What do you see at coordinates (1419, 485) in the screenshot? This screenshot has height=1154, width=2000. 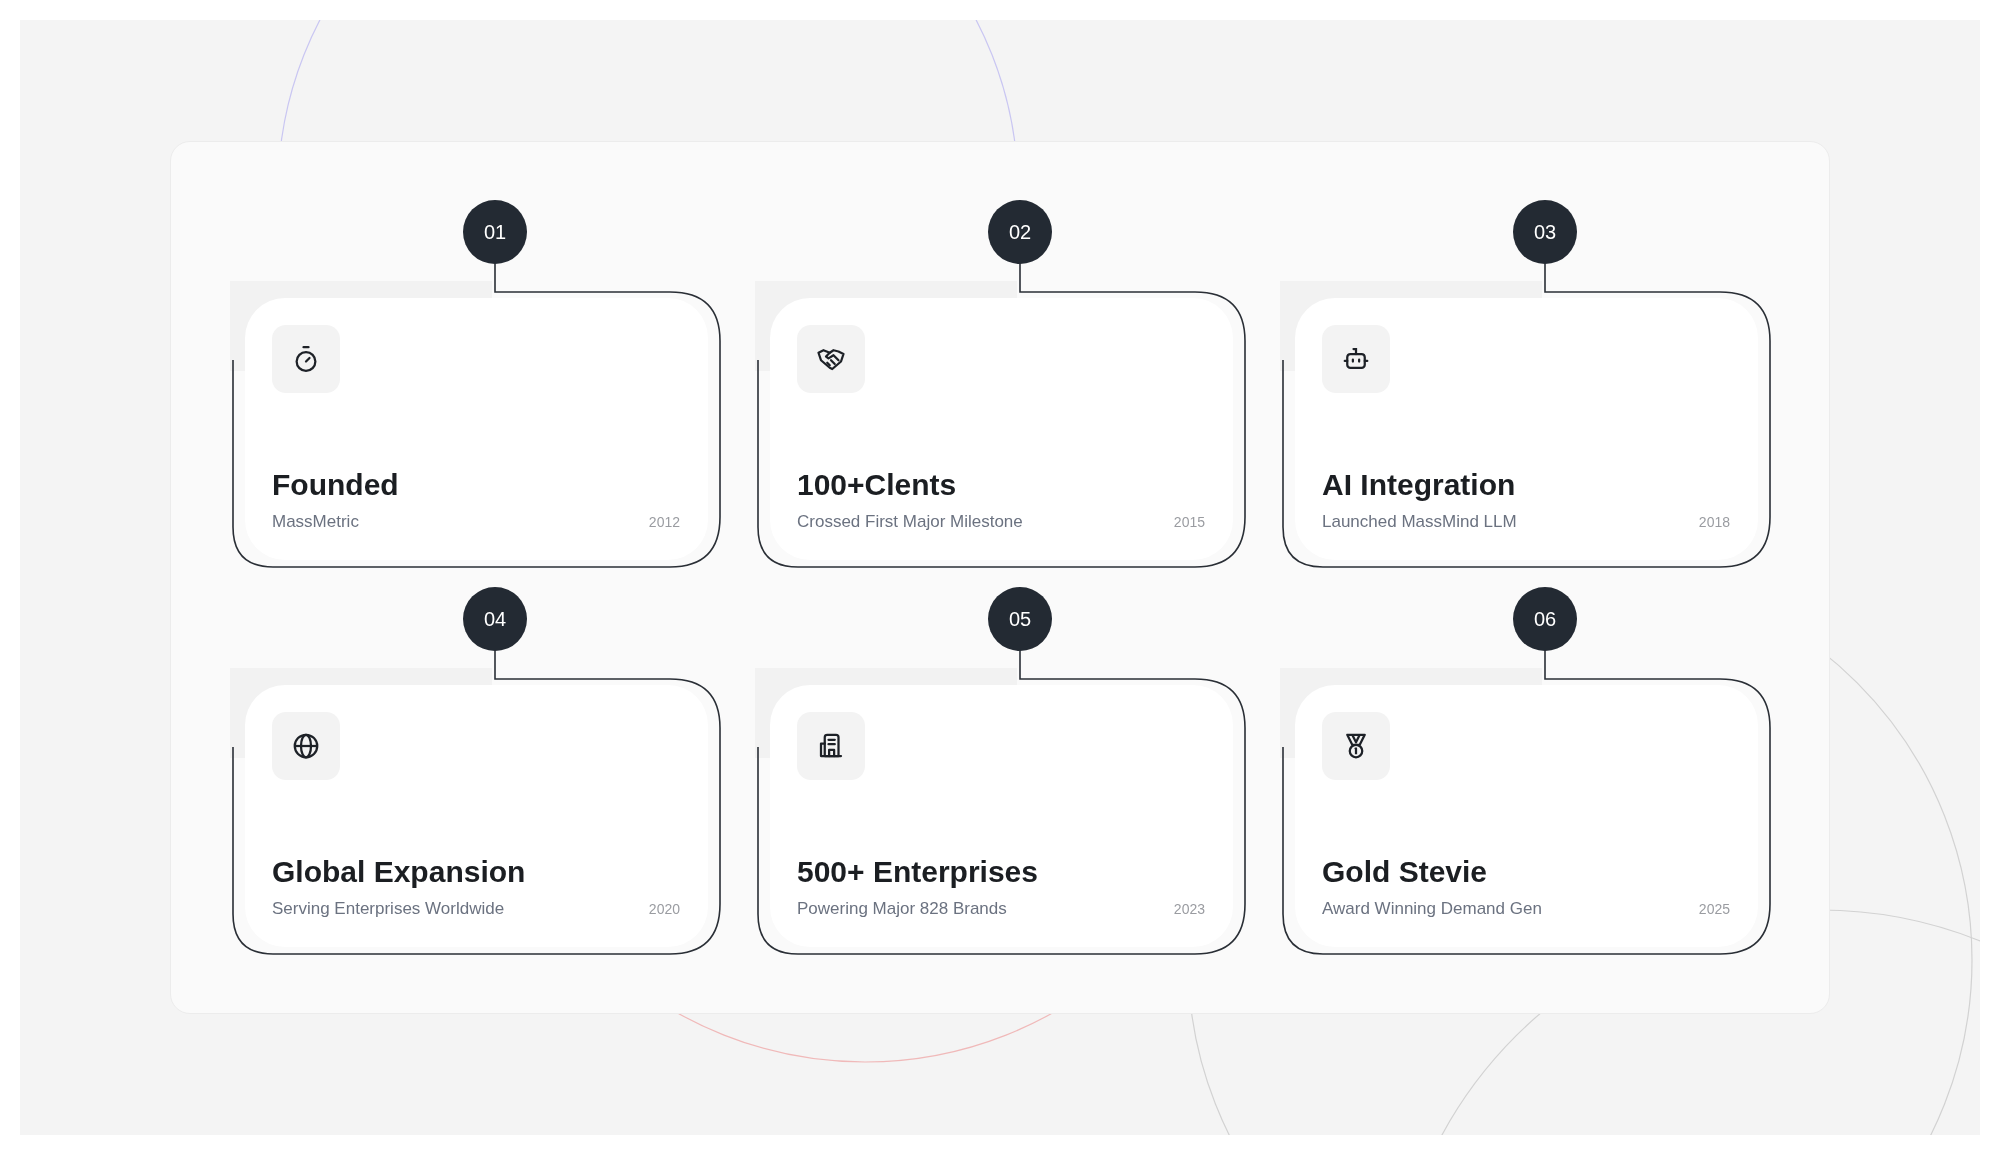 I see `milestone-title: AI Integration` at bounding box center [1419, 485].